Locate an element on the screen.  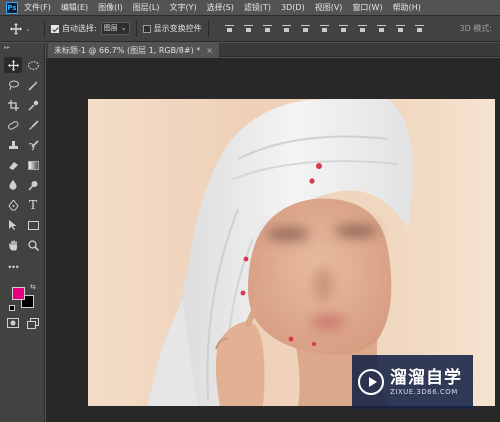
crop-icon is located at coordinates (13, 105).